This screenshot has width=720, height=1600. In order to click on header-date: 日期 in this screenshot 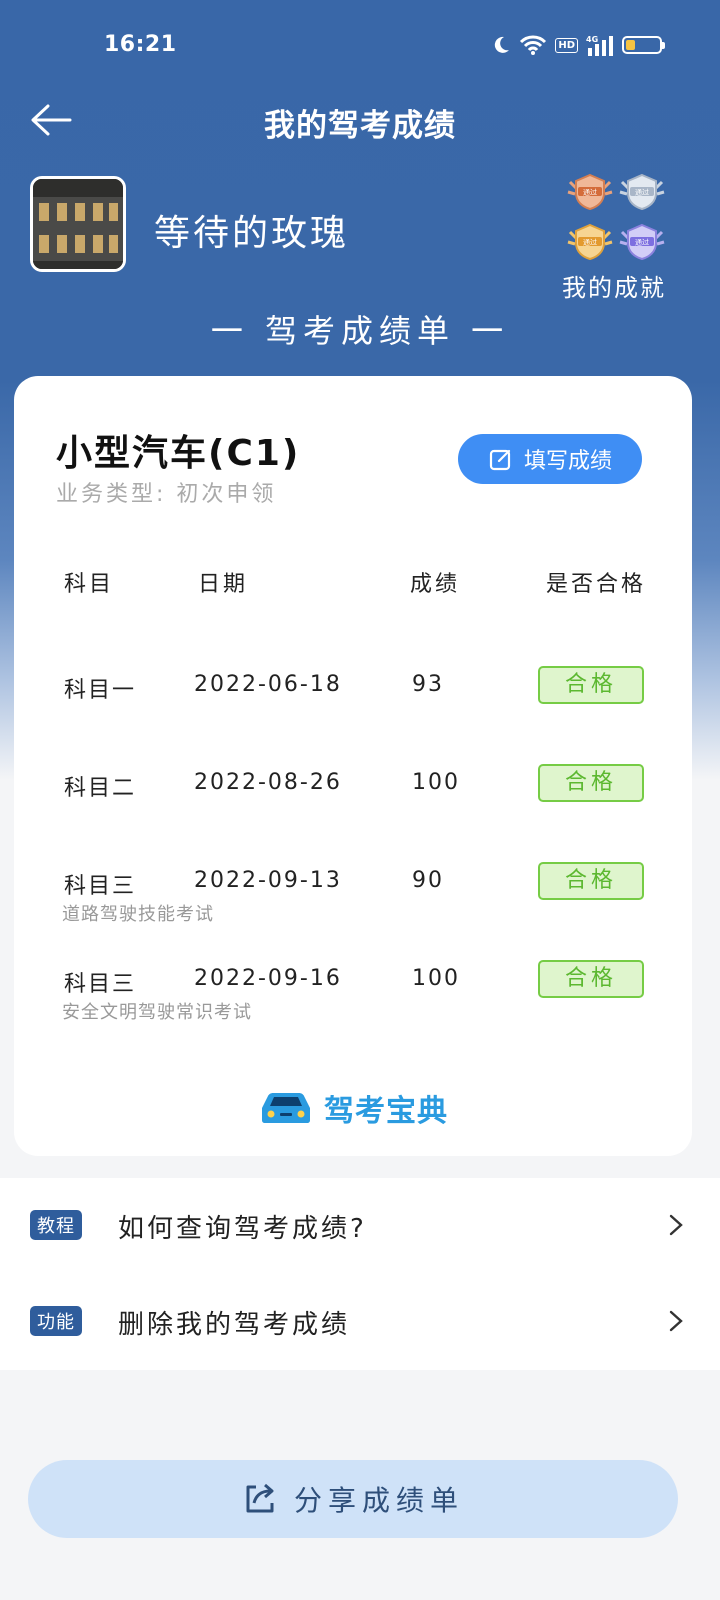, I will do `click(223, 584)`.